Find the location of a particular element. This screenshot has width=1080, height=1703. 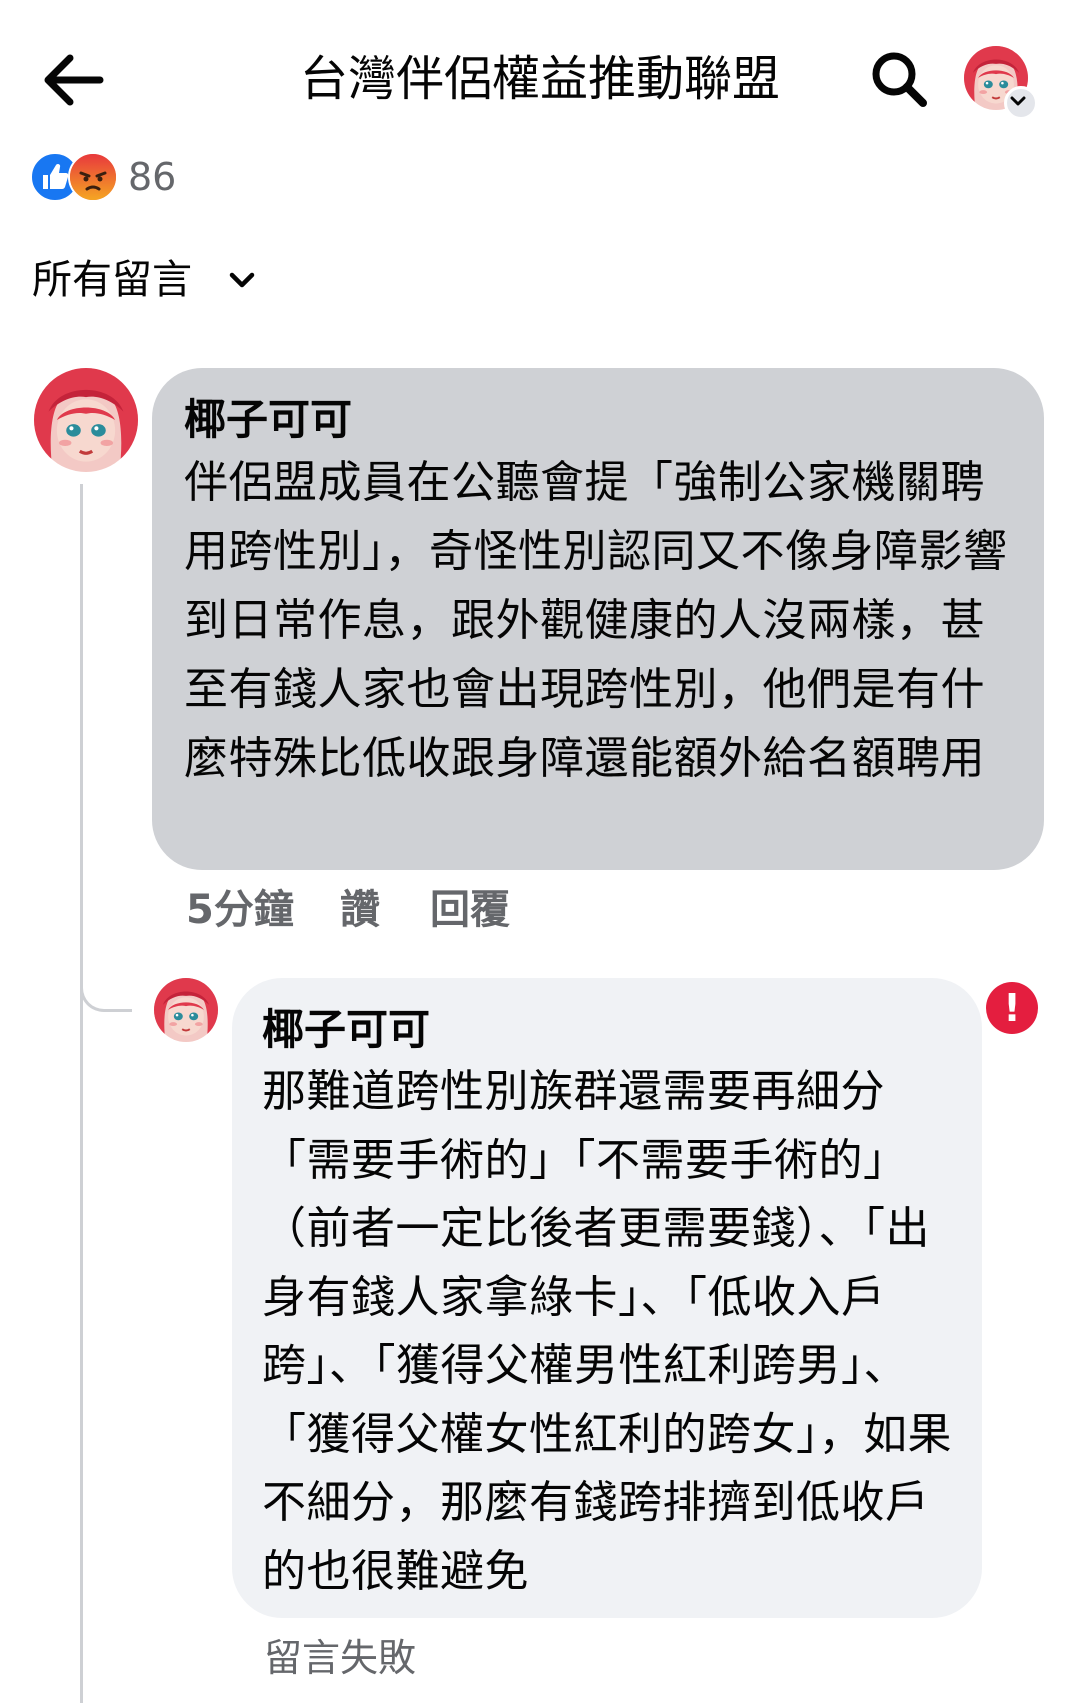

page-title: 台灣伴侶權益推動聯盟 is located at coordinates (539, 79).